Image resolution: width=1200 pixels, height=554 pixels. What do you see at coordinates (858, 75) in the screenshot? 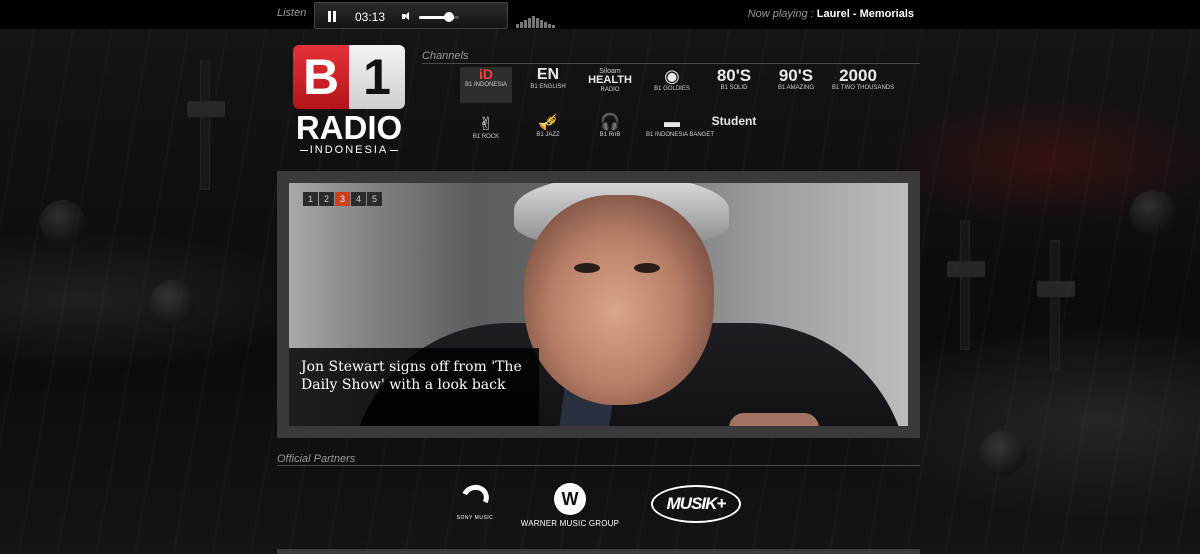
I see `channel-logo-icon: 2000` at bounding box center [858, 75].